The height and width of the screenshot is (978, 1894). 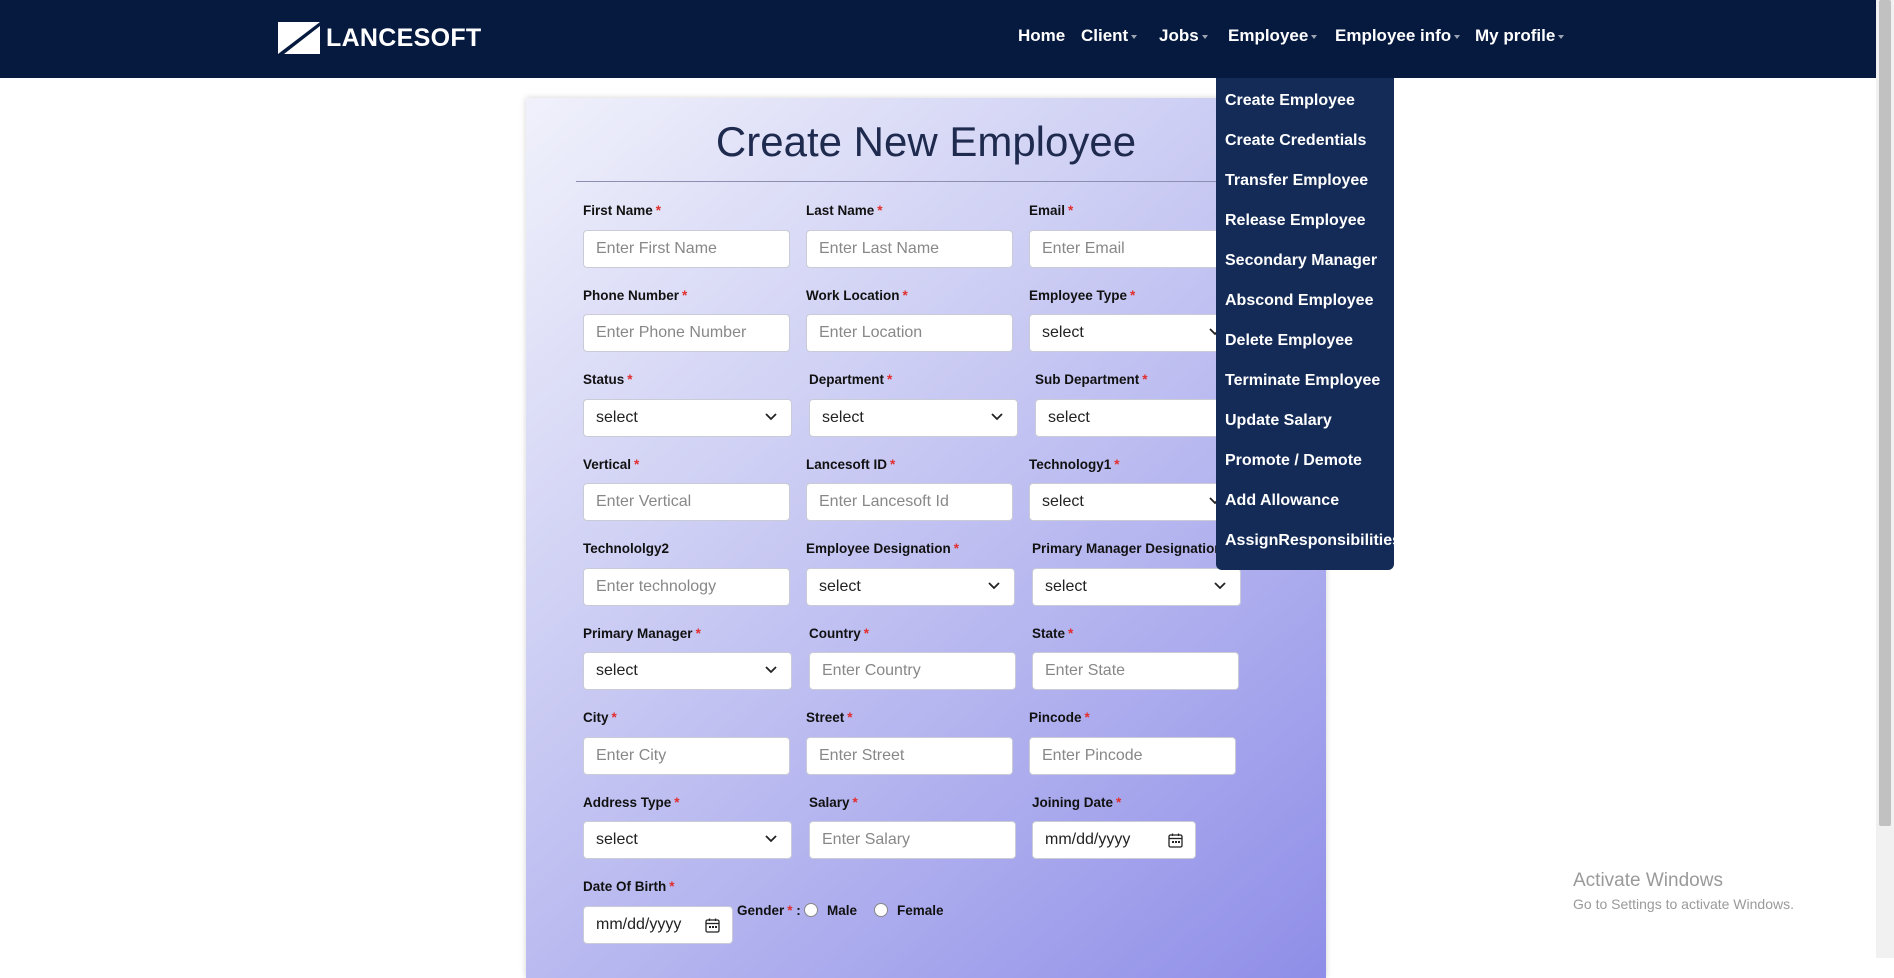 I want to click on menu-promote-demote: Promote / Demote, so click(x=1293, y=461).